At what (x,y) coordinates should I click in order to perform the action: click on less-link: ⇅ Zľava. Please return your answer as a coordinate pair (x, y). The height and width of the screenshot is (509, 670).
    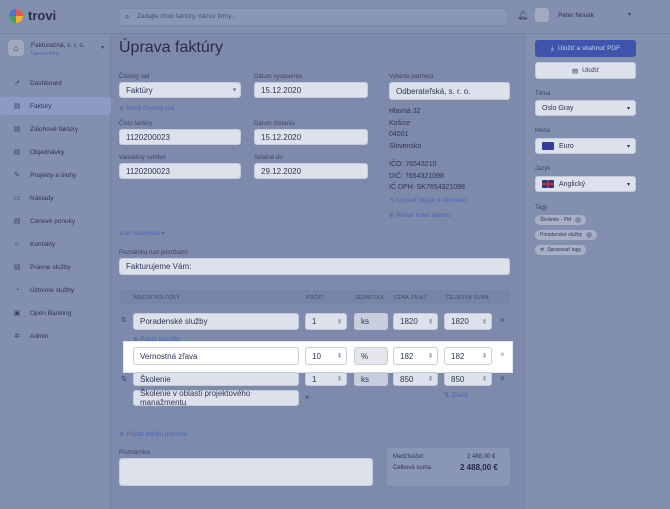
    Looking at the image, I should click on (456, 395).